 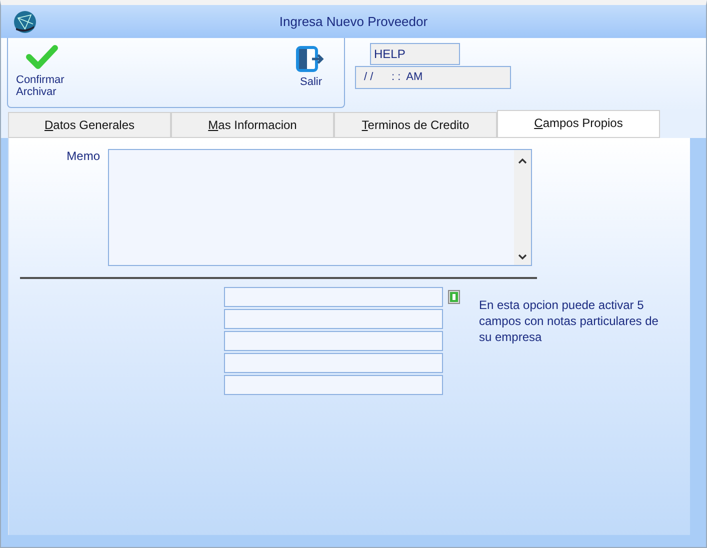 I want to click on window-title: Ingresa Nuevo Proveedor, so click(x=353, y=21).